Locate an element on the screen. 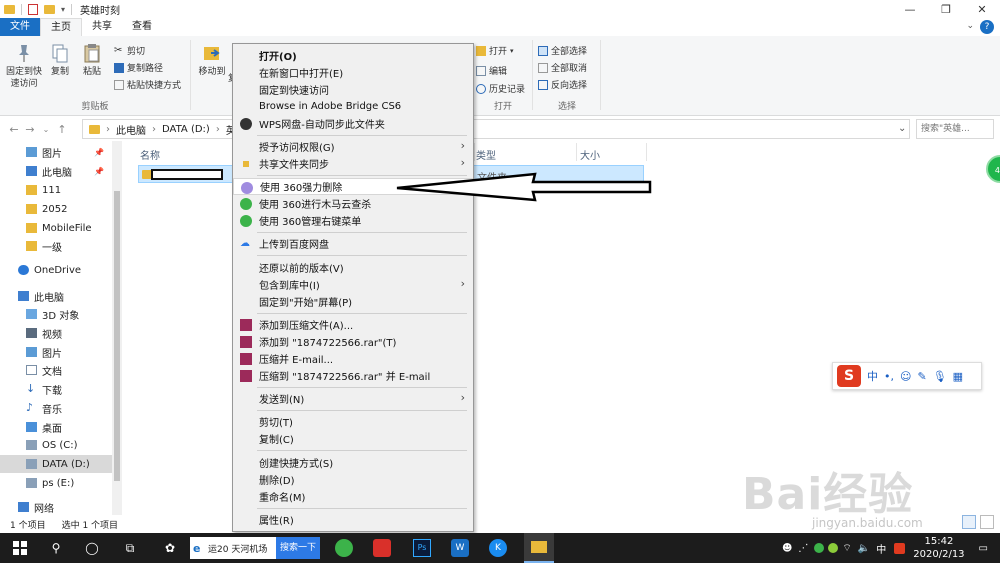 The height and width of the screenshot is (563, 1000). scrollbar-thumb is located at coordinates (117, 336).